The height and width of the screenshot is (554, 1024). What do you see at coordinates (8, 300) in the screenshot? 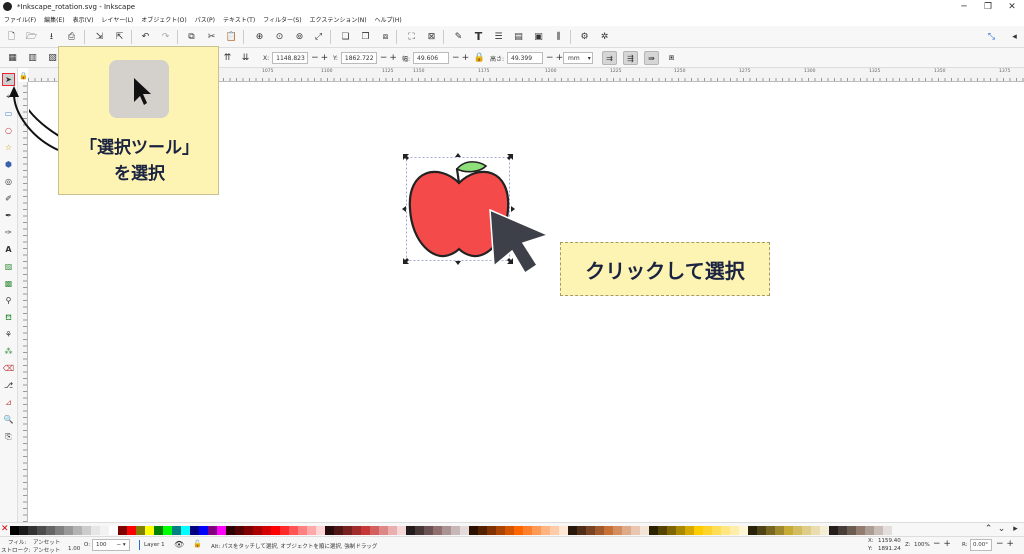
I see `dropper-tool: ⚲` at bounding box center [8, 300].